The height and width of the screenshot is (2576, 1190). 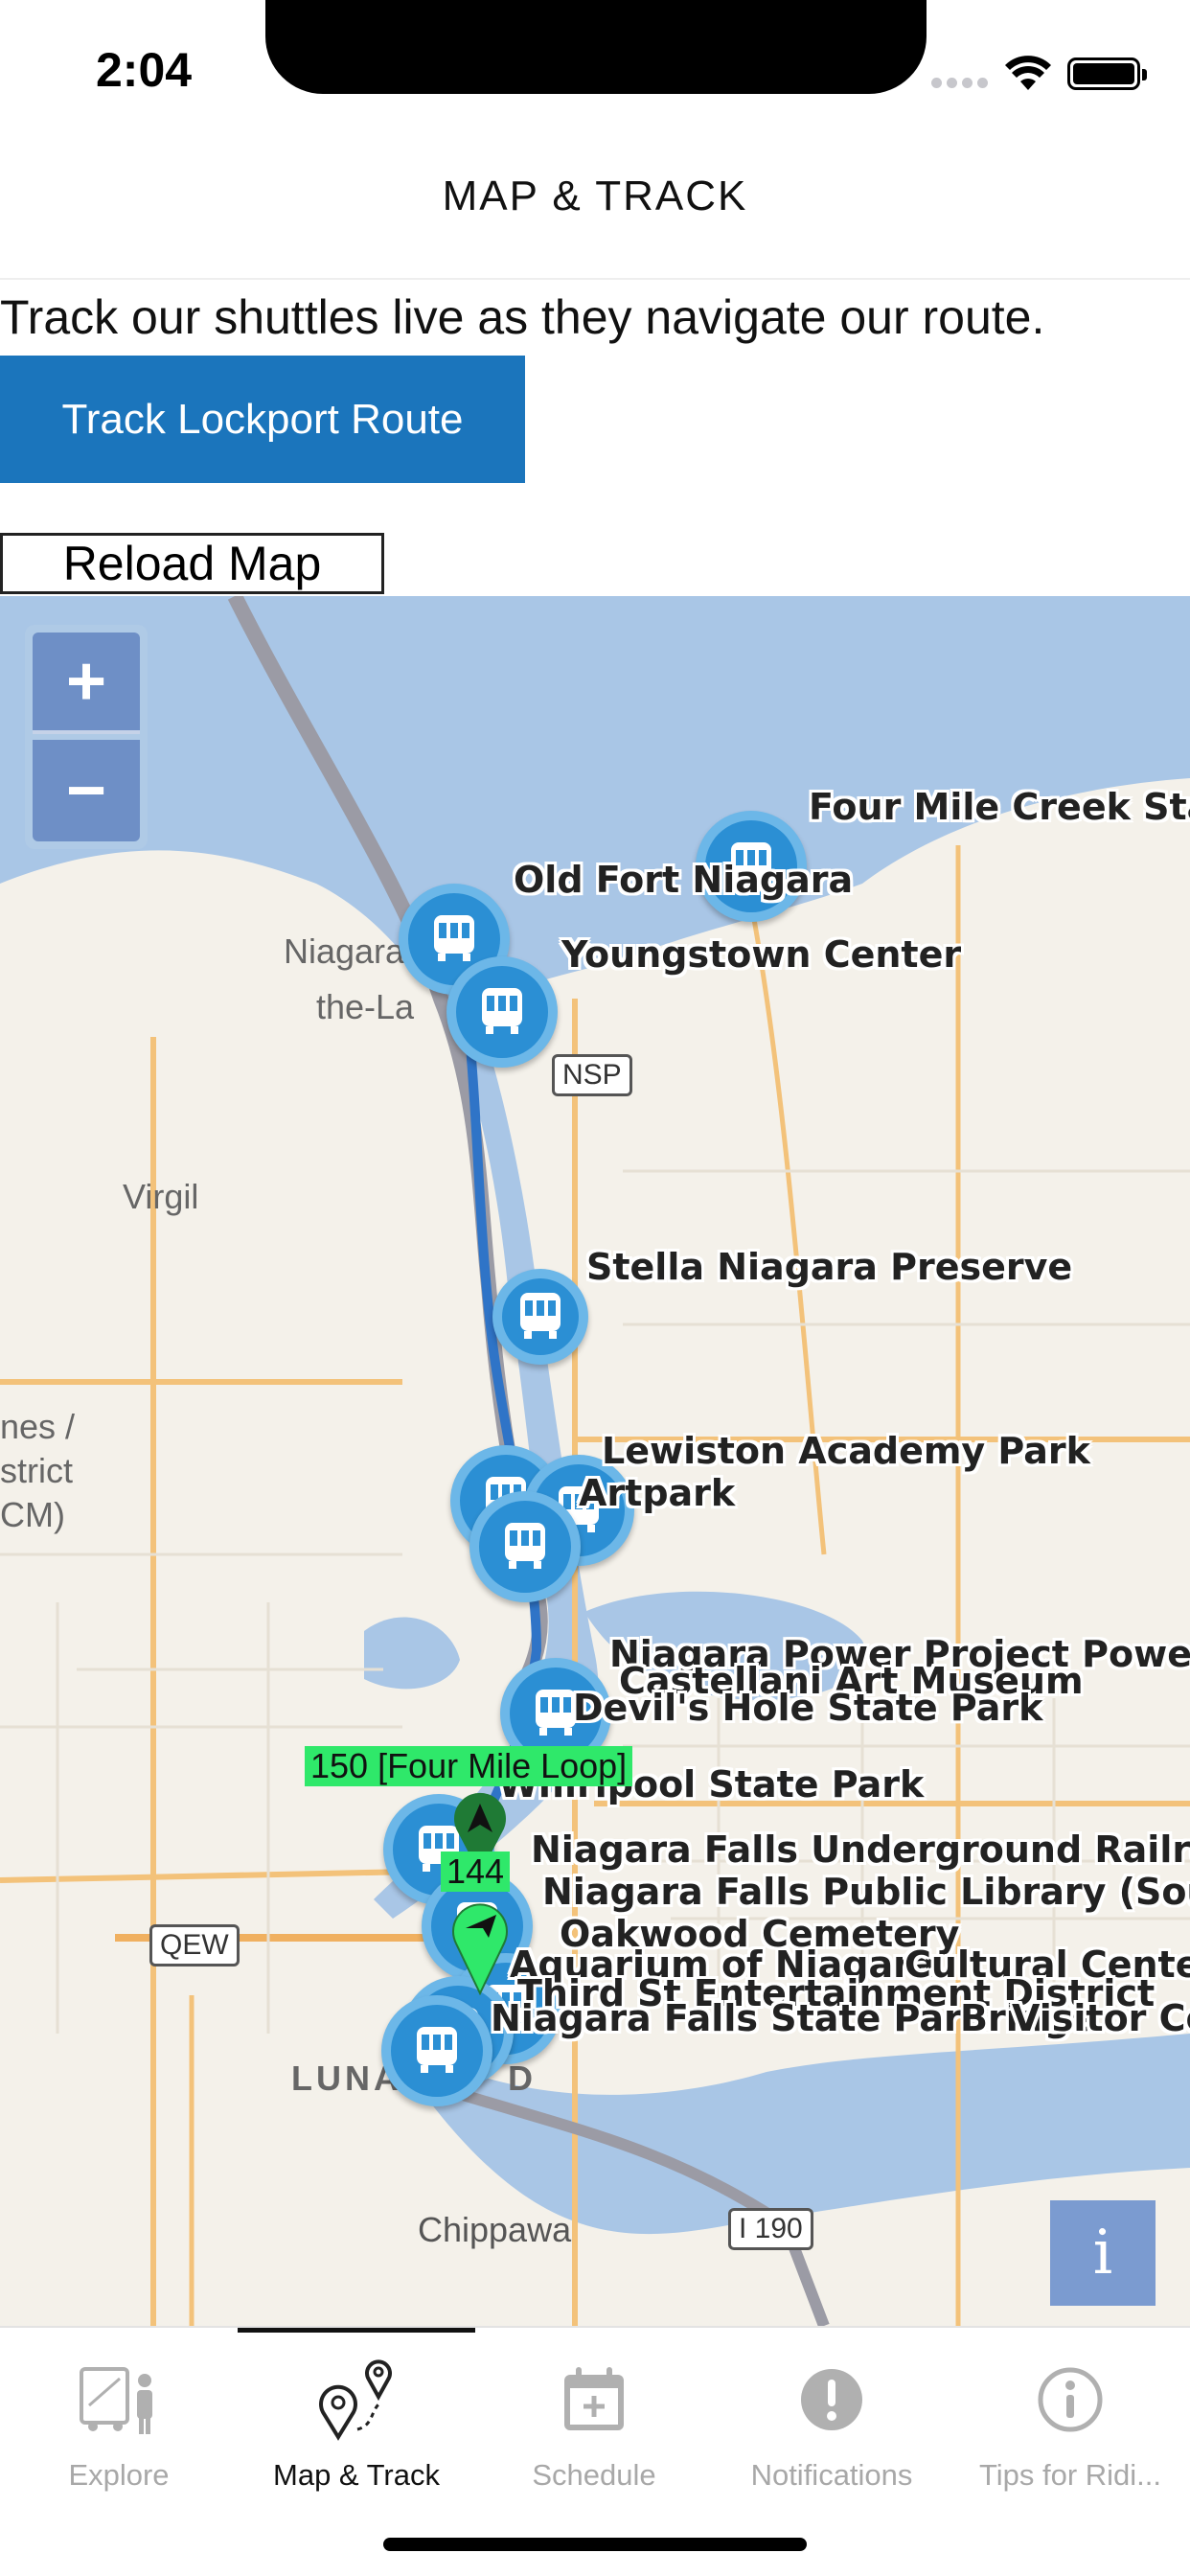 I want to click on place-label: D, so click(x=521, y=2078).